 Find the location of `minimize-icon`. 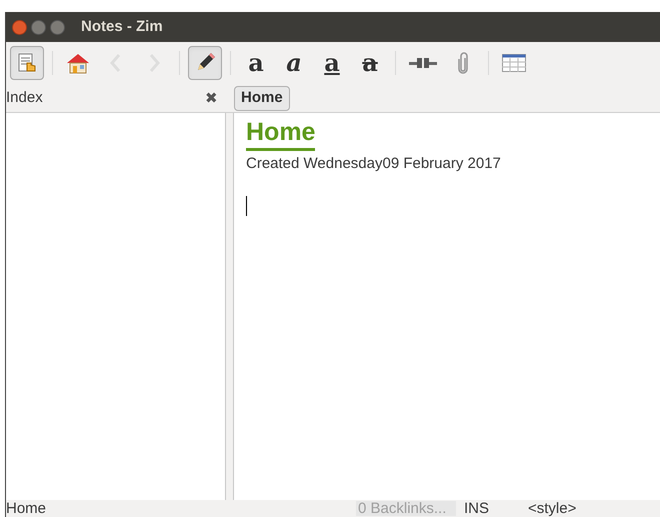

minimize-icon is located at coordinates (38, 27).